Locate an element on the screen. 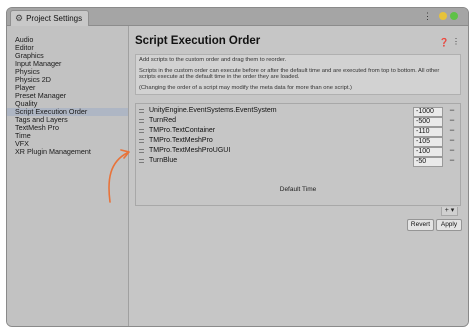 Image resolution: width=474 pixels, height=331 pixels. script-name: TurnRed is located at coordinates (162, 120).